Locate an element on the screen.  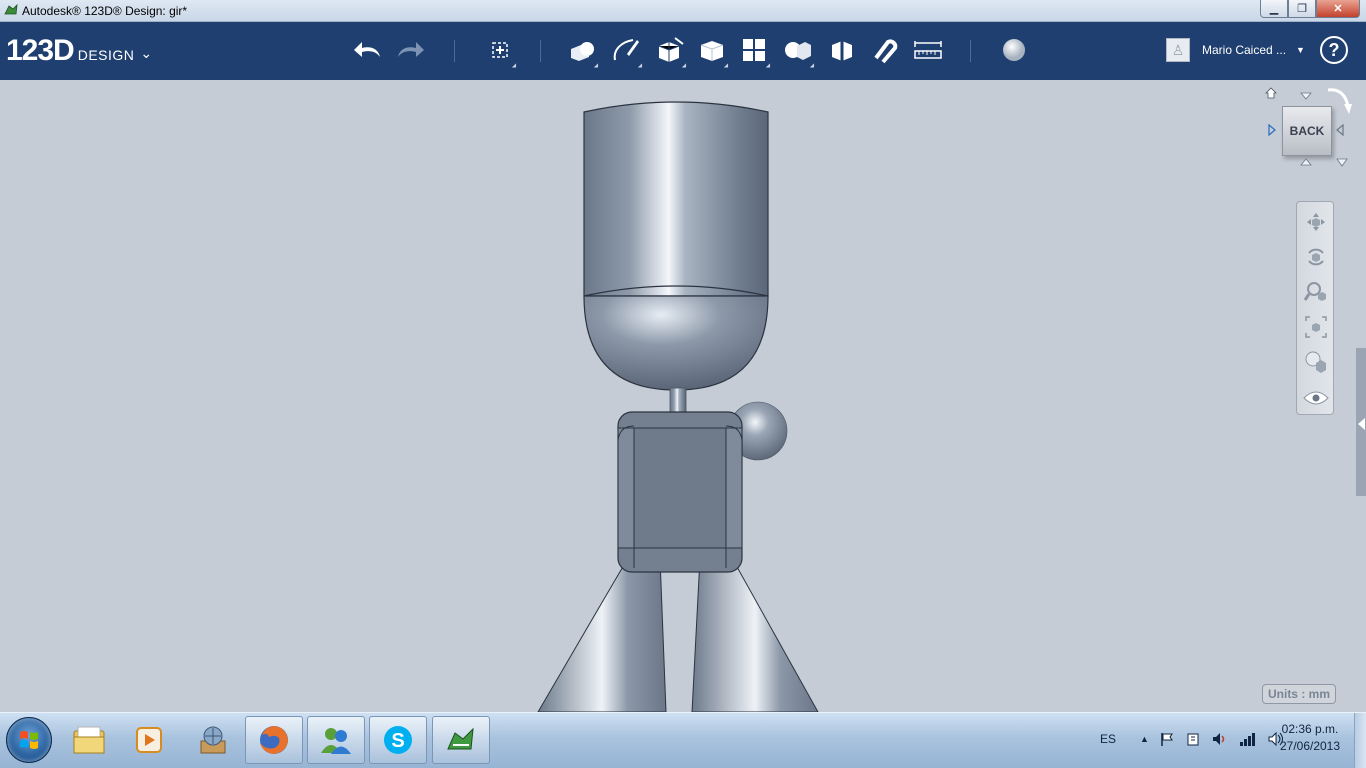
taskbar-messenger is located at coordinates (336, 740).